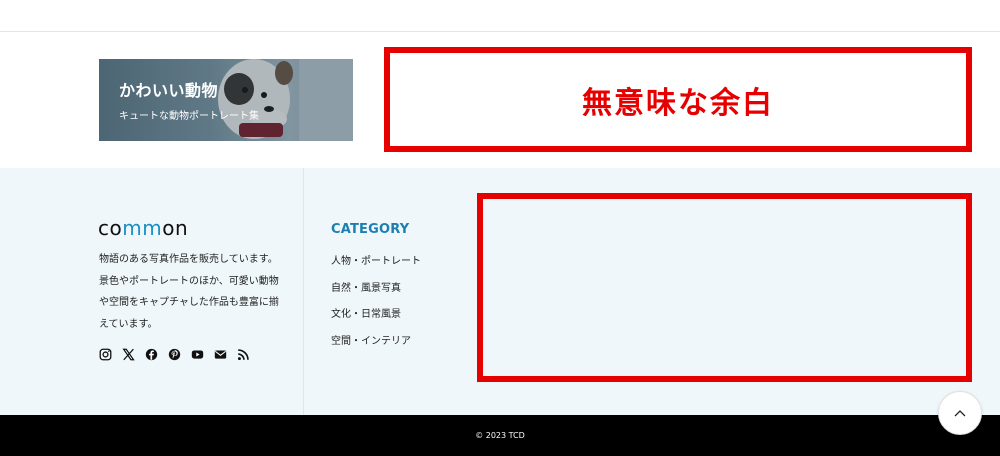 The image size is (1000, 456). What do you see at coordinates (376, 321) in the screenshot?
I see `category-link-culture: 文化・日常風景` at bounding box center [376, 321].